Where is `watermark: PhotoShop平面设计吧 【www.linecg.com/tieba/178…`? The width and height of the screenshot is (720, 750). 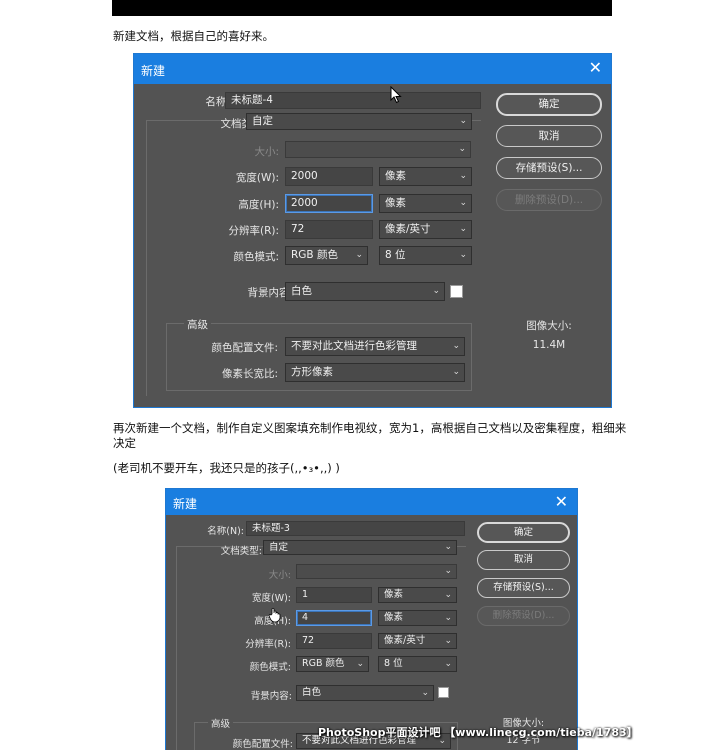 watermark: PhotoShop平面设计吧 【www.linecg.com/tieba/178… is located at coordinates (478, 732).